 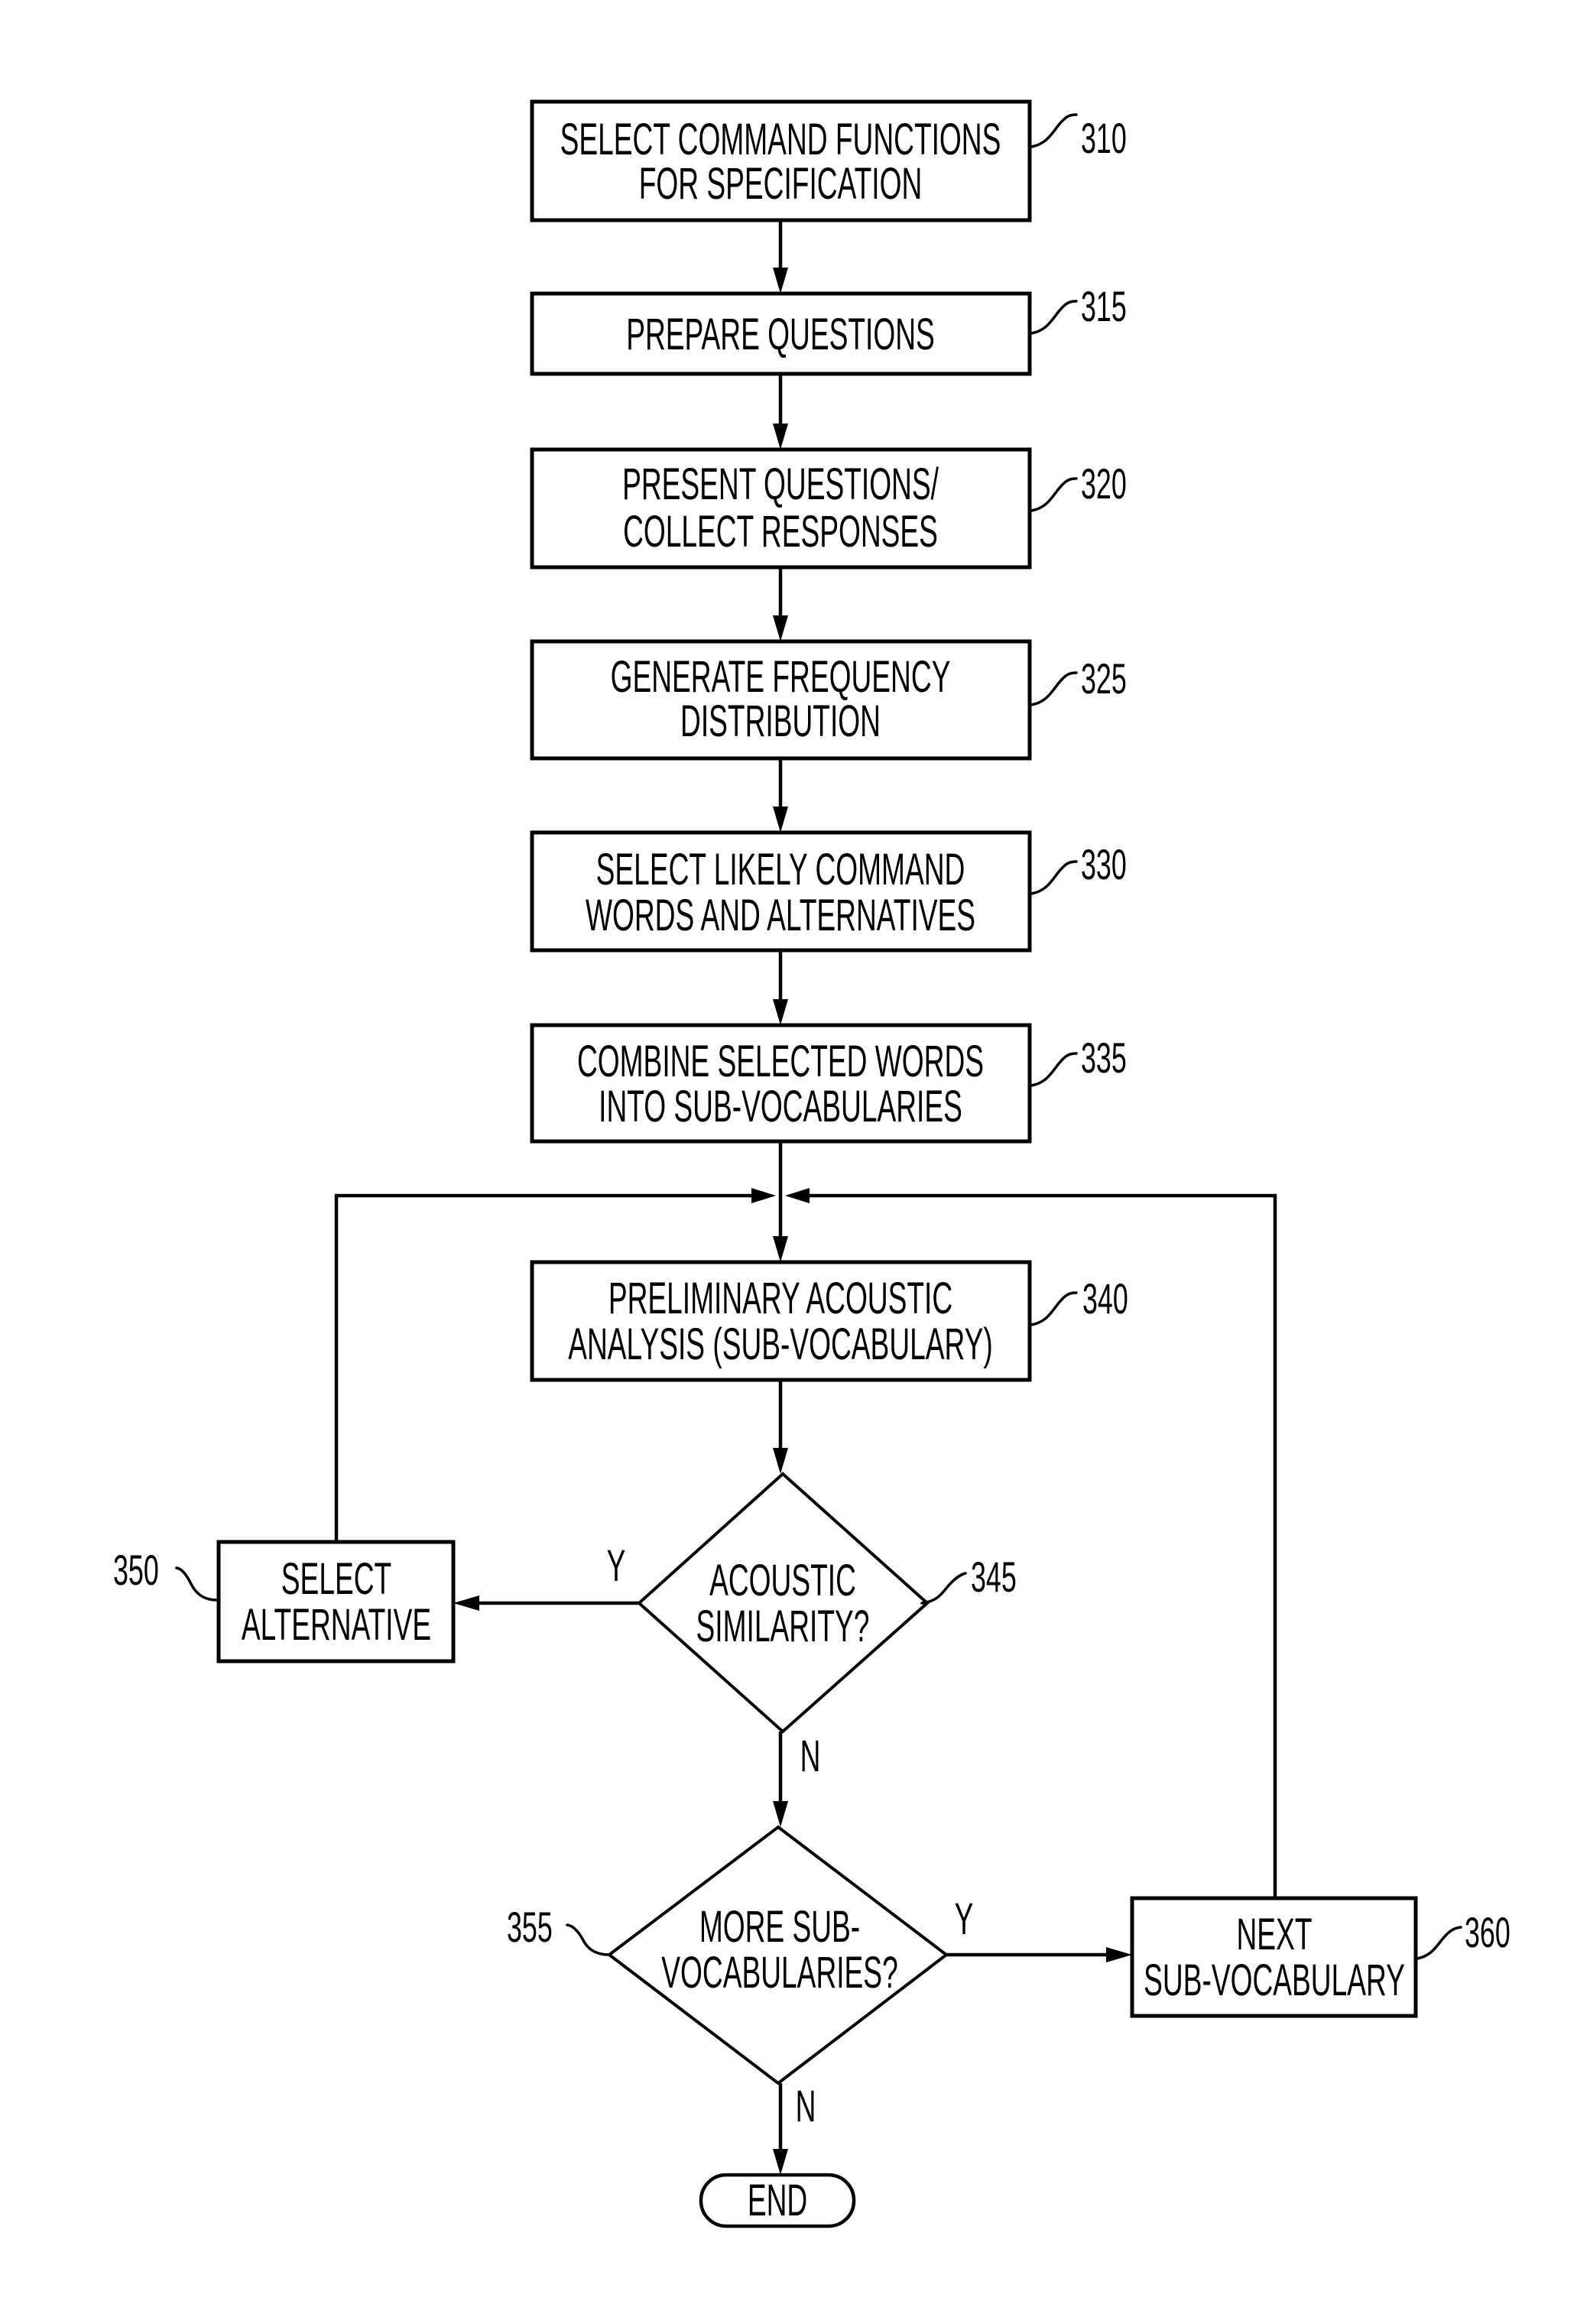 What do you see at coordinates (763, 1195) in the screenshot?
I see `arrowhead-loop-left` at bounding box center [763, 1195].